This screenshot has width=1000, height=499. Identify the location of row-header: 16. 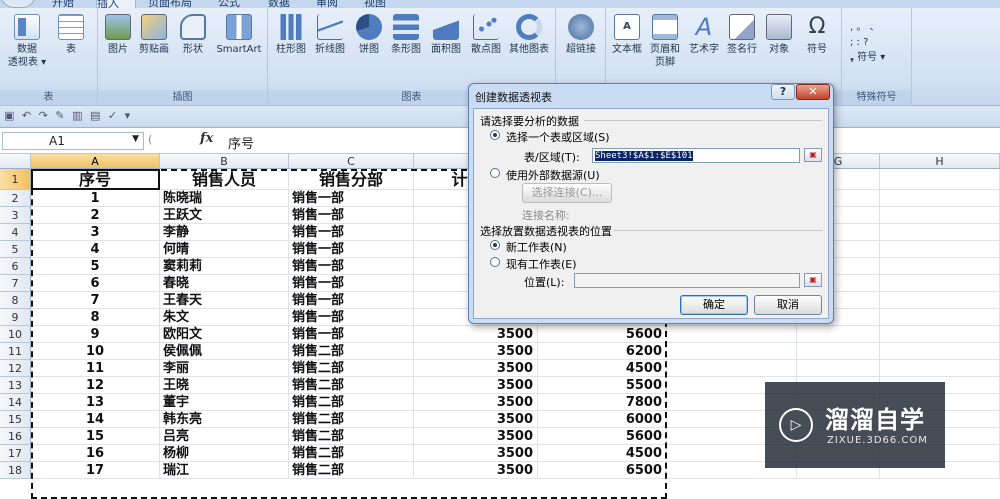
(15, 436).